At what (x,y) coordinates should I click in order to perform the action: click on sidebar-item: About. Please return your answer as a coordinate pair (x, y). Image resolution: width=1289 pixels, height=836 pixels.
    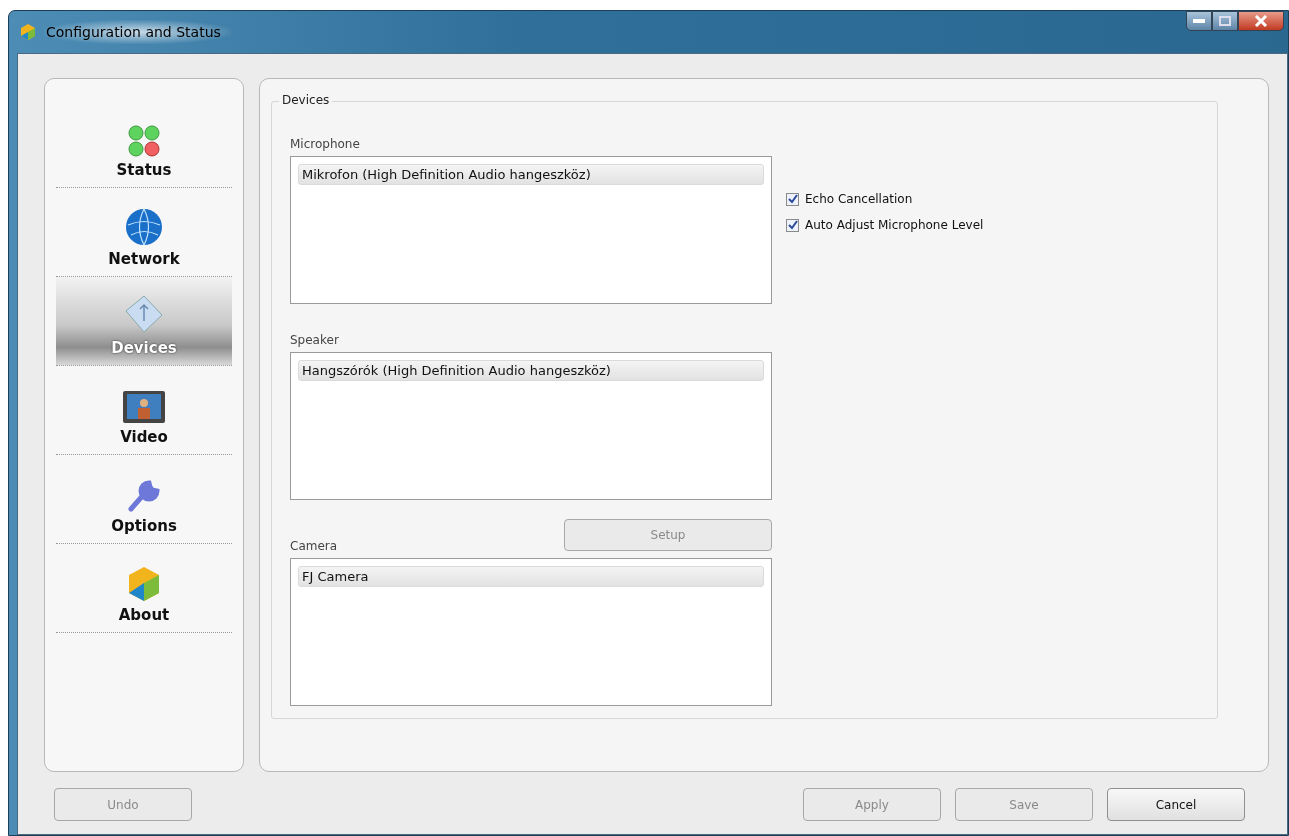
    Looking at the image, I should click on (144, 588).